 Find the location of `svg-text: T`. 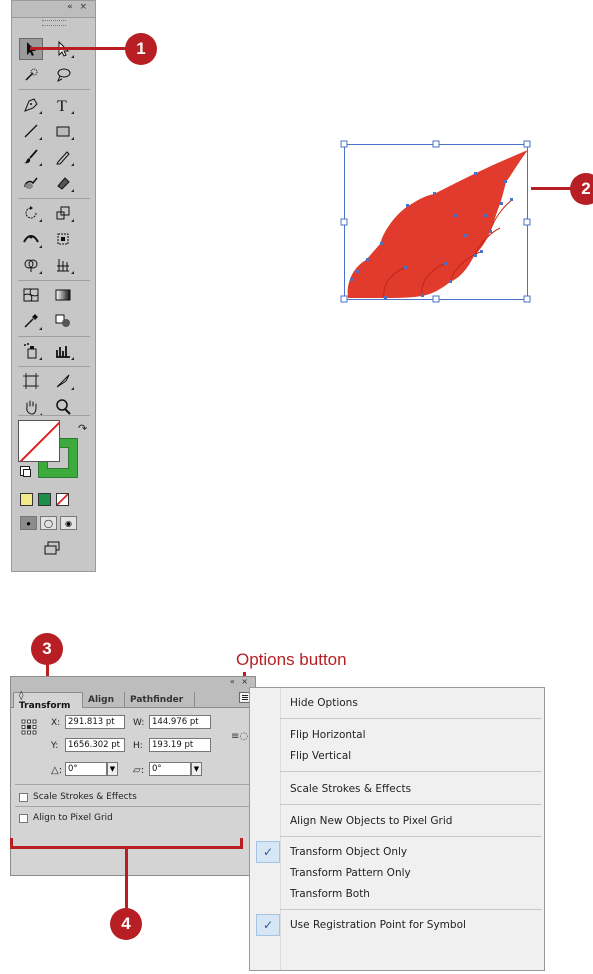

svg-text: T is located at coordinates (62, 106).